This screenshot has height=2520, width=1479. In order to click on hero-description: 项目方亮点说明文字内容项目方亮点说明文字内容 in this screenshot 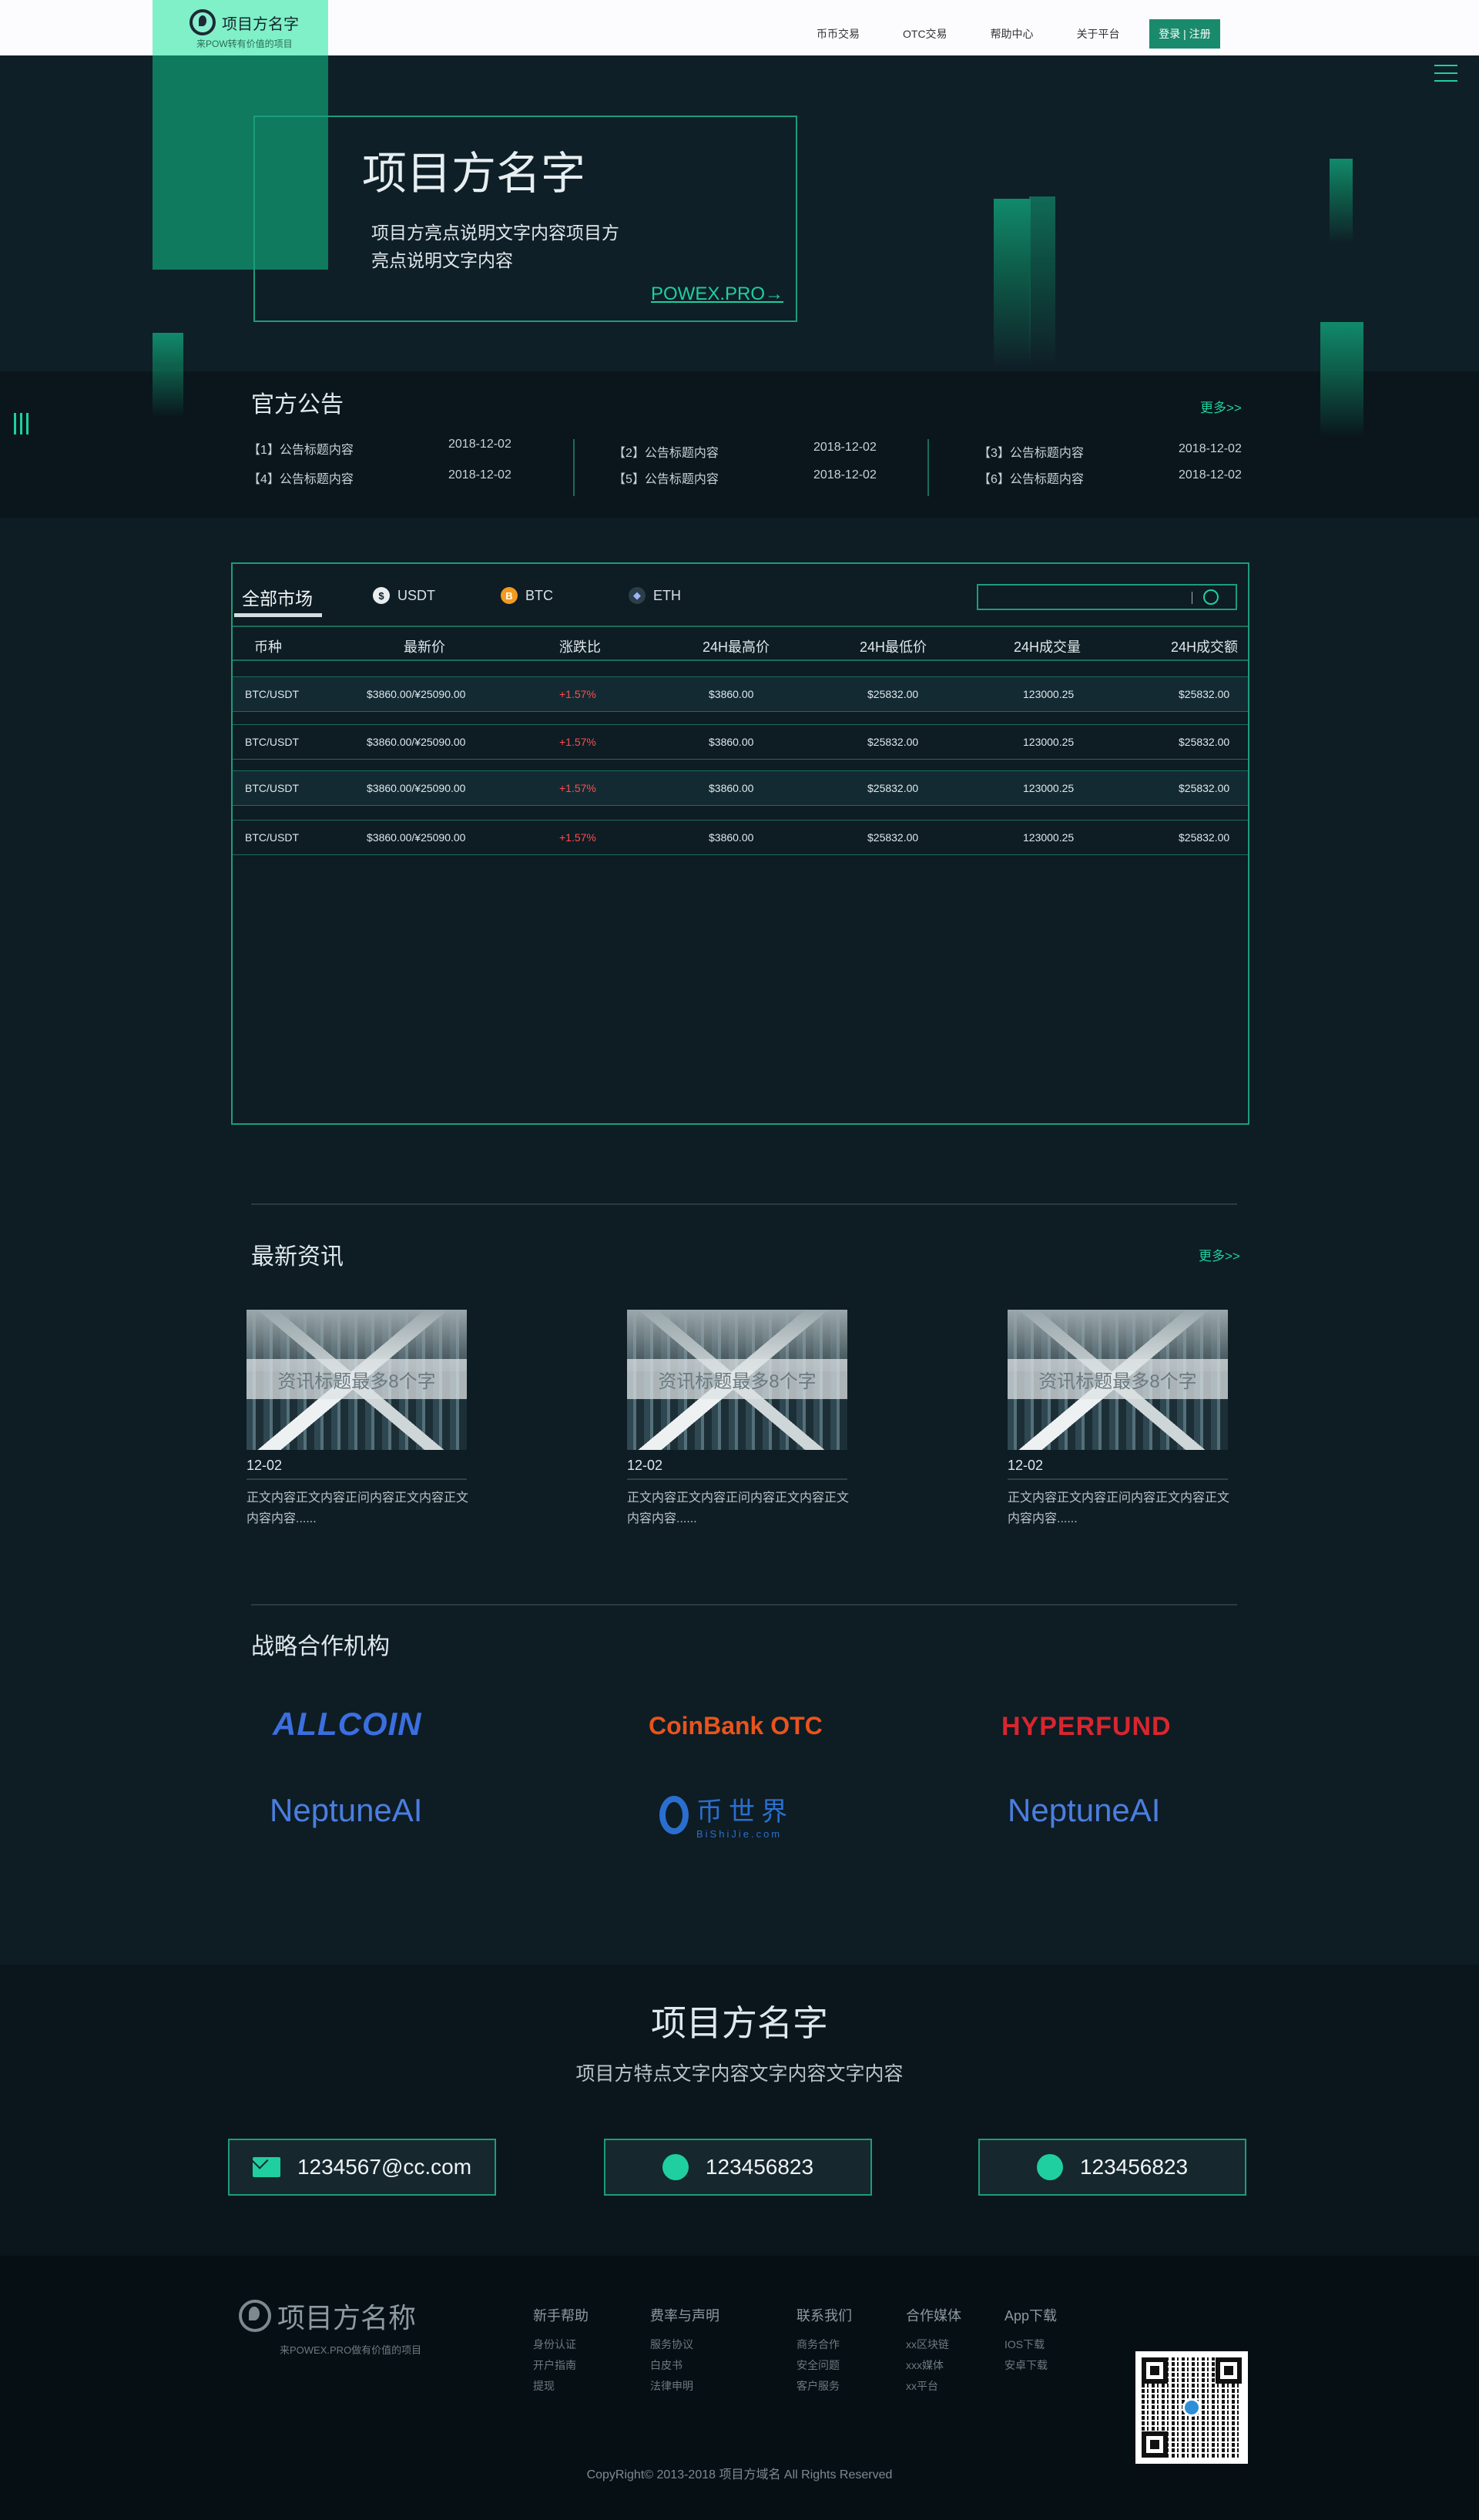, I will do `click(495, 246)`.